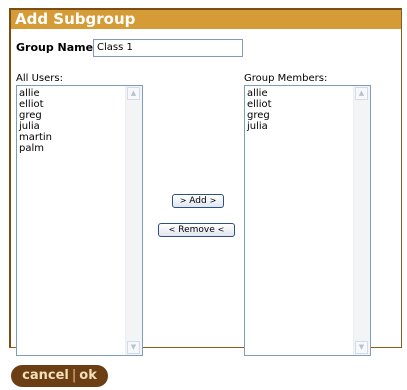 The height and width of the screenshot is (390, 407). I want to click on all-users-list: allie elliot greg julia martin palm, so click(79, 120).